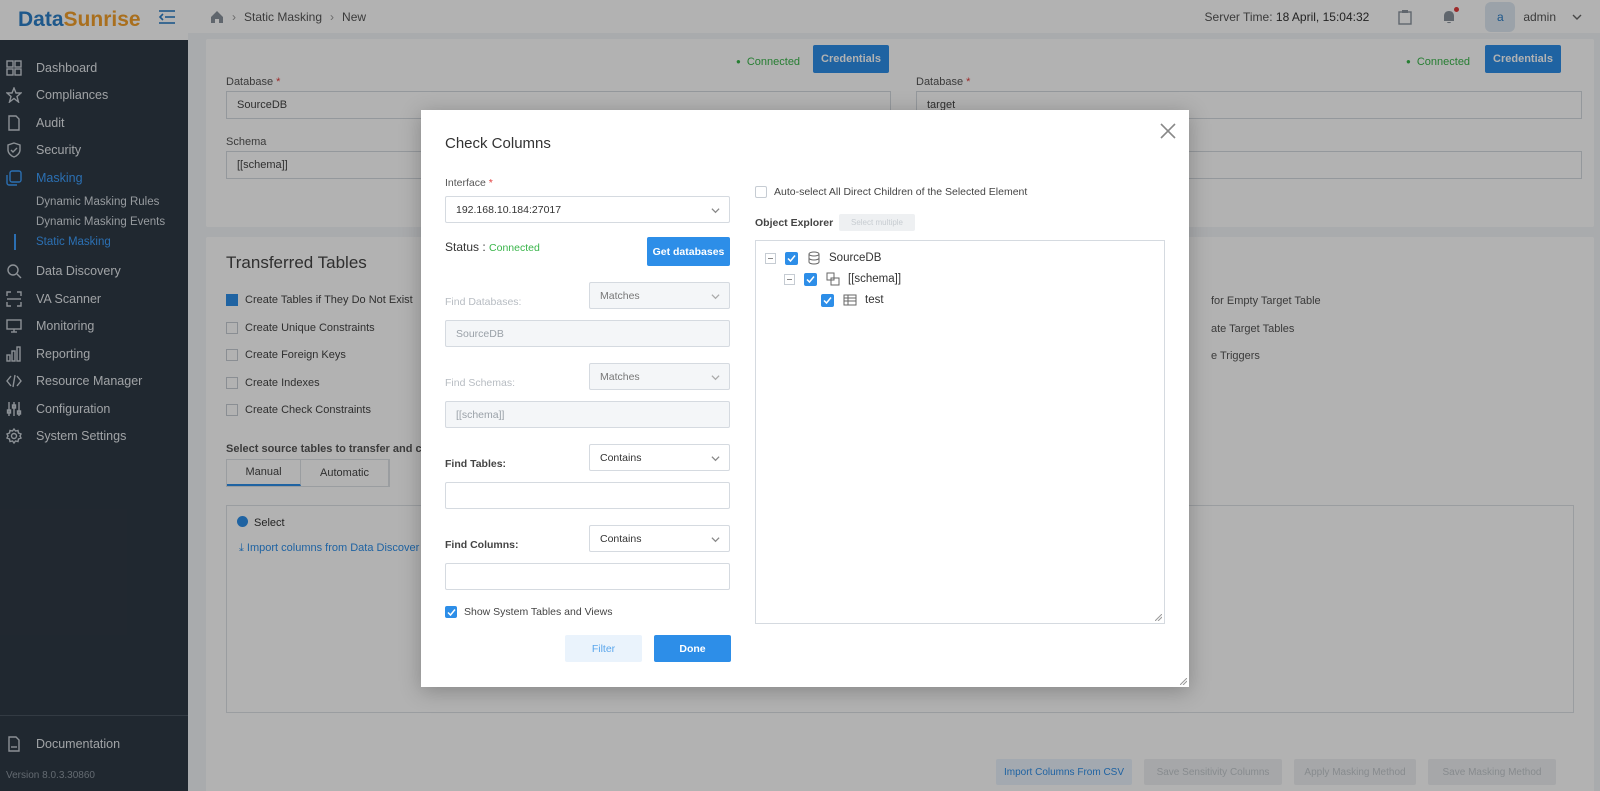 The height and width of the screenshot is (791, 1600). What do you see at coordinates (514, 248) in the screenshot?
I see `status-value: Connected` at bounding box center [514, 248].